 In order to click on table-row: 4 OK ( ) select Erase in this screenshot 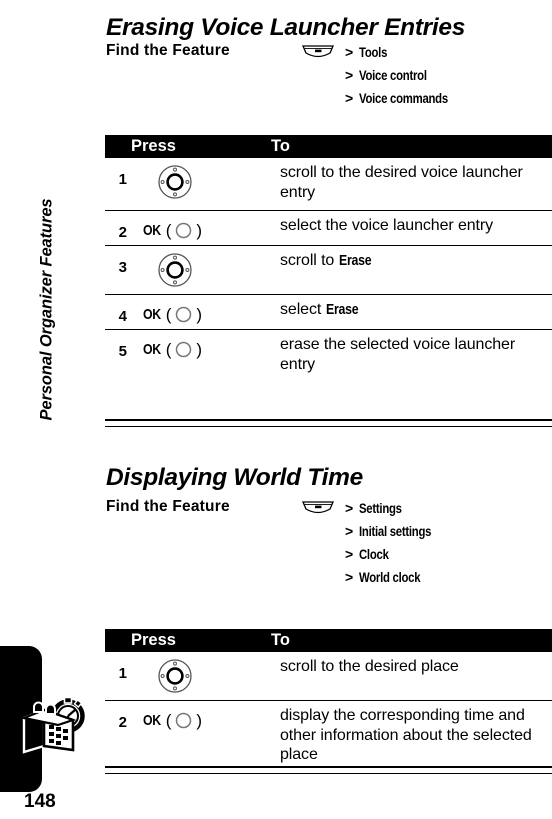, I will do `click(328, 312)`.